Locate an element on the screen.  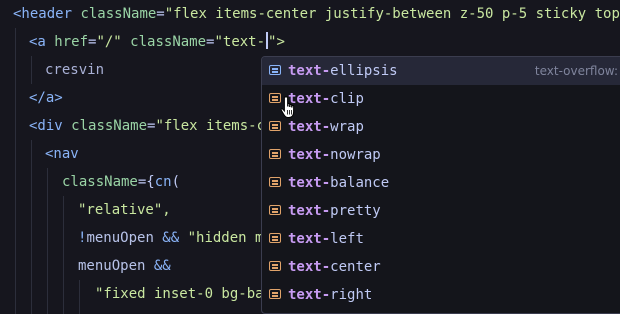
suggestion-item: text-clip is located at coordinates (441, 99).